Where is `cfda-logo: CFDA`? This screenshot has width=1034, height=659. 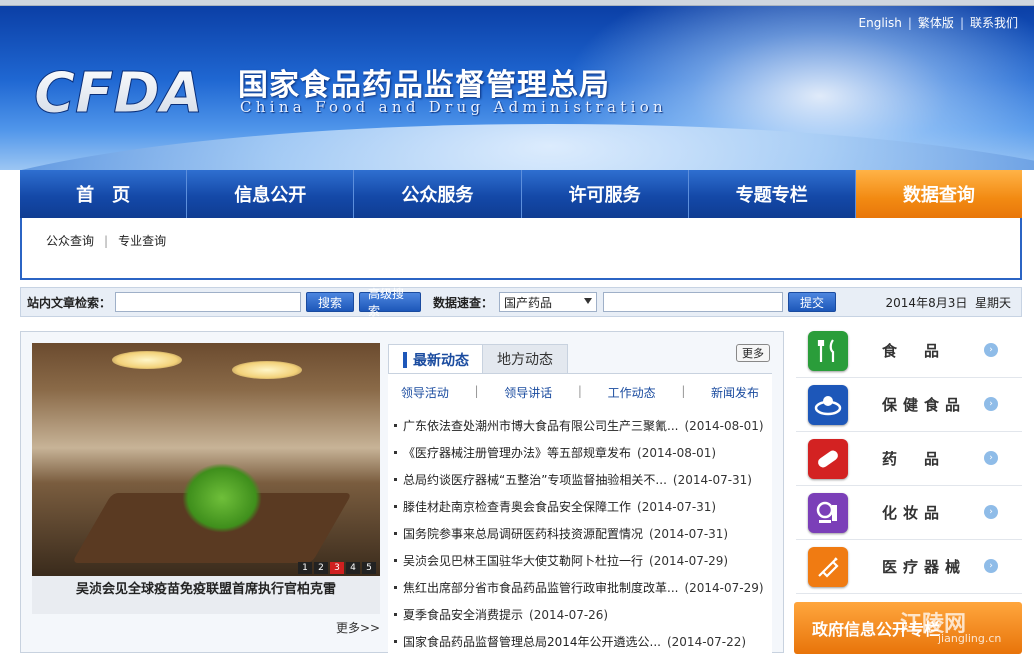 cfda-logo: CFDA is located at coordinates (132, 92).